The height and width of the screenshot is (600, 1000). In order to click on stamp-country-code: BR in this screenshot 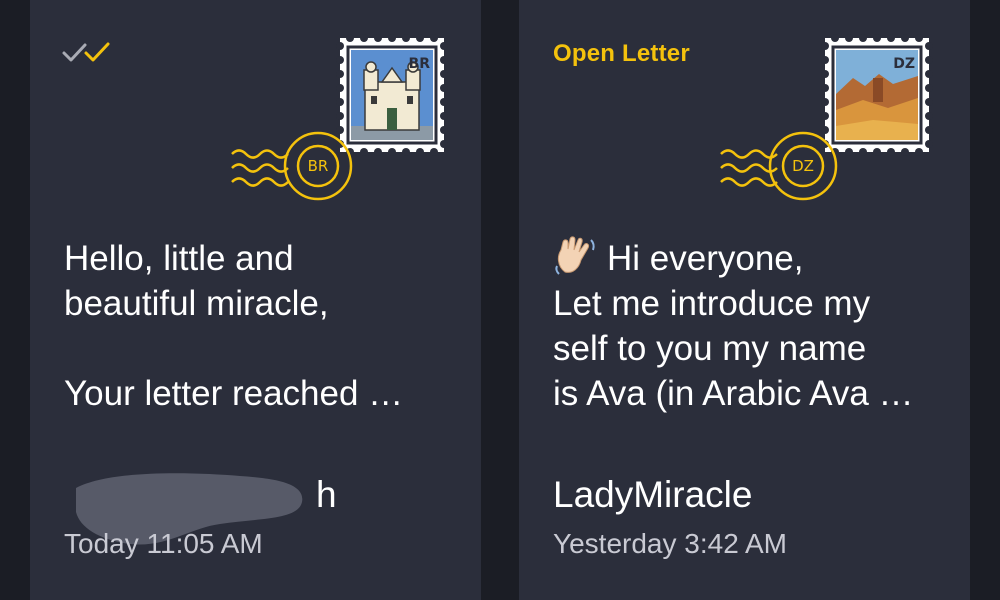, I will do `click(420, 64)`.